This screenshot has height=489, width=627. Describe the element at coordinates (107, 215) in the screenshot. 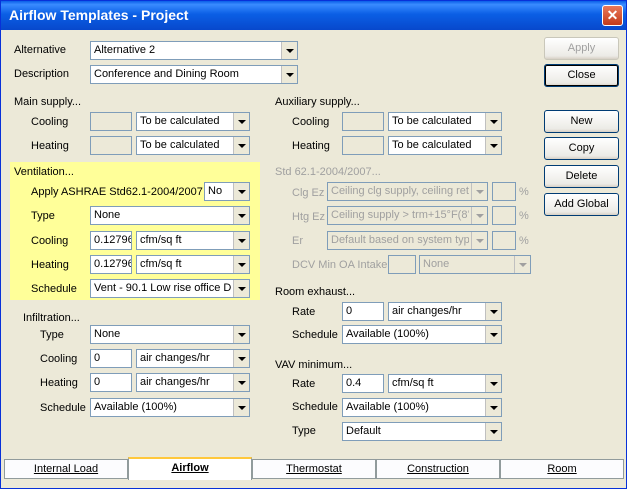

I see `vent-type-value: None` at that location.